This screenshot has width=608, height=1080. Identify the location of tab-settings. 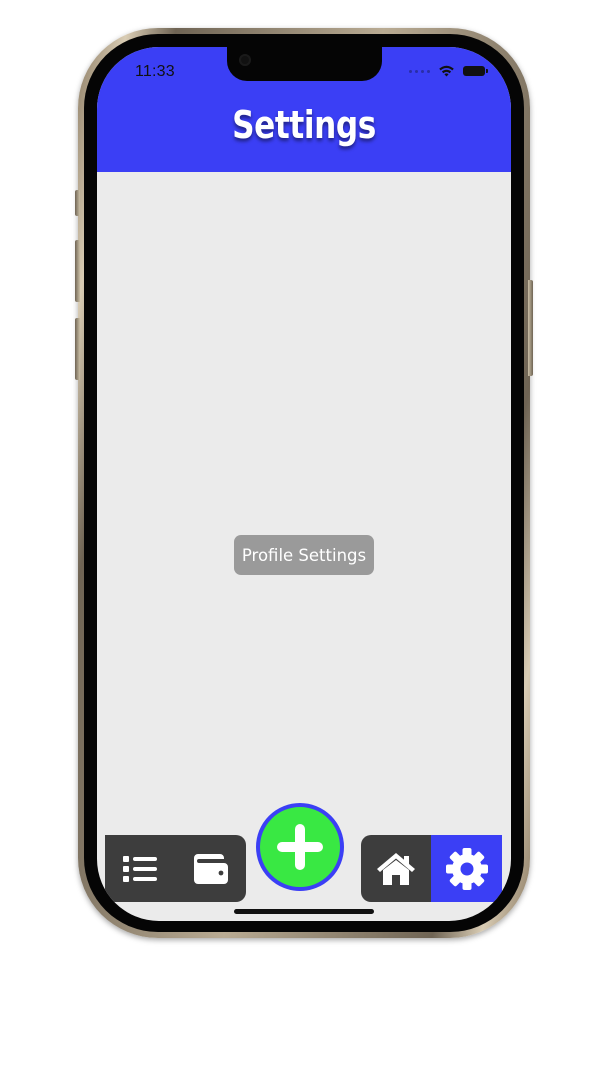
(466, 868).